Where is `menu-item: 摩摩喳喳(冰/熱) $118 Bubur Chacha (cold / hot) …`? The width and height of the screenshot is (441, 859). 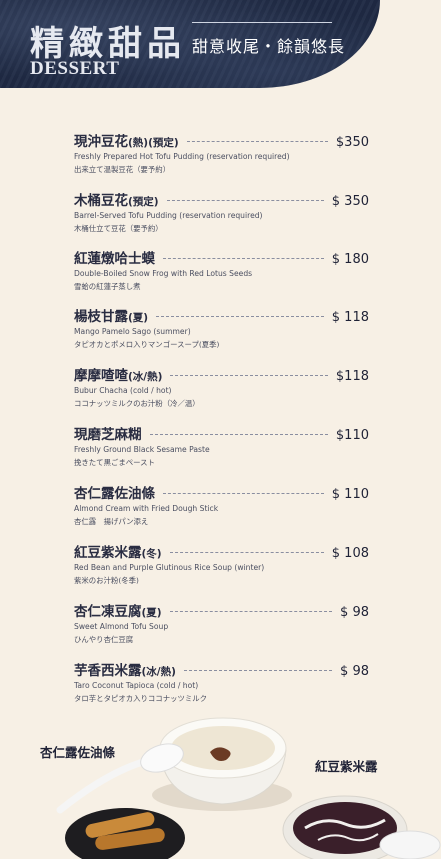 menu-item: 摩摩喳喳(冰/熱) $118 Bubur Chacha (cold / hot) … is located at coordinates (221, 386).